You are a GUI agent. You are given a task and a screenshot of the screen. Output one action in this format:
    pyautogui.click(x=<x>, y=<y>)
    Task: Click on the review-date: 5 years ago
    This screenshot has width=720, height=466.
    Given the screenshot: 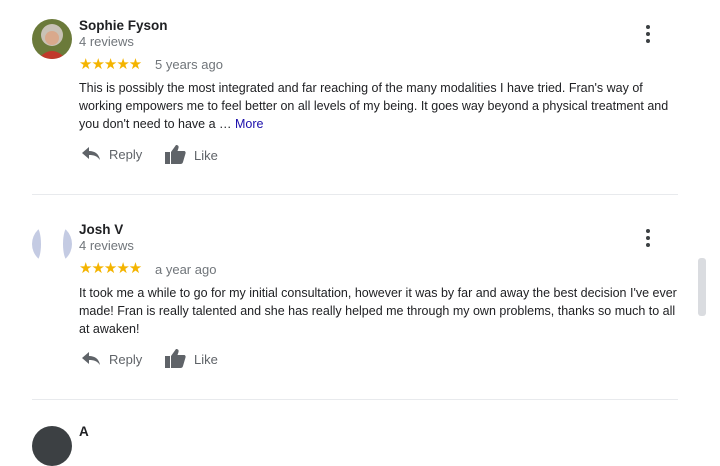 What is the action you would take?
    pyautogui.click(x=189, y=64)
    